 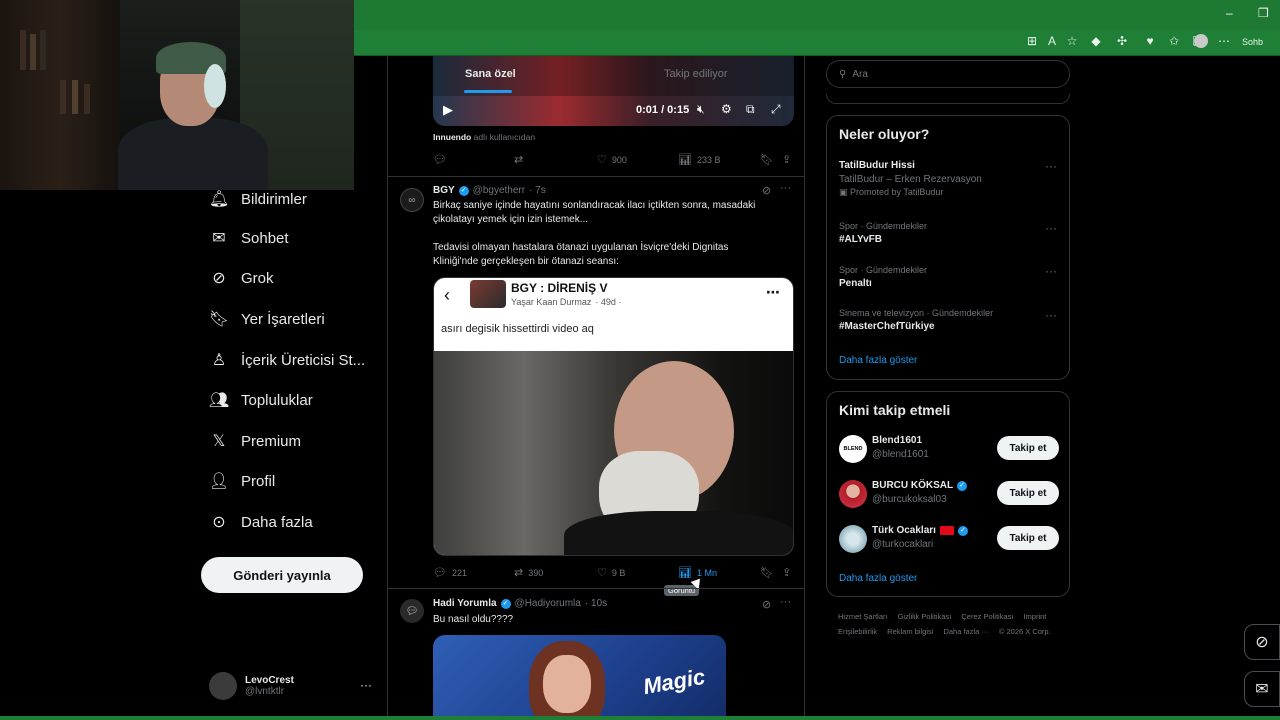 What do you see at coordinates (863, 616) in the screenshot?
I see `footer-link: Hizmet Şartları` at bounding box center [863, 616].